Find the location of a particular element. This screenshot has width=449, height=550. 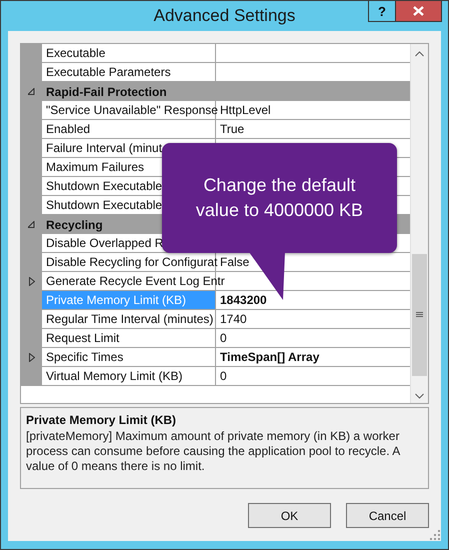

close-icon is located at coordinates (418, 11).